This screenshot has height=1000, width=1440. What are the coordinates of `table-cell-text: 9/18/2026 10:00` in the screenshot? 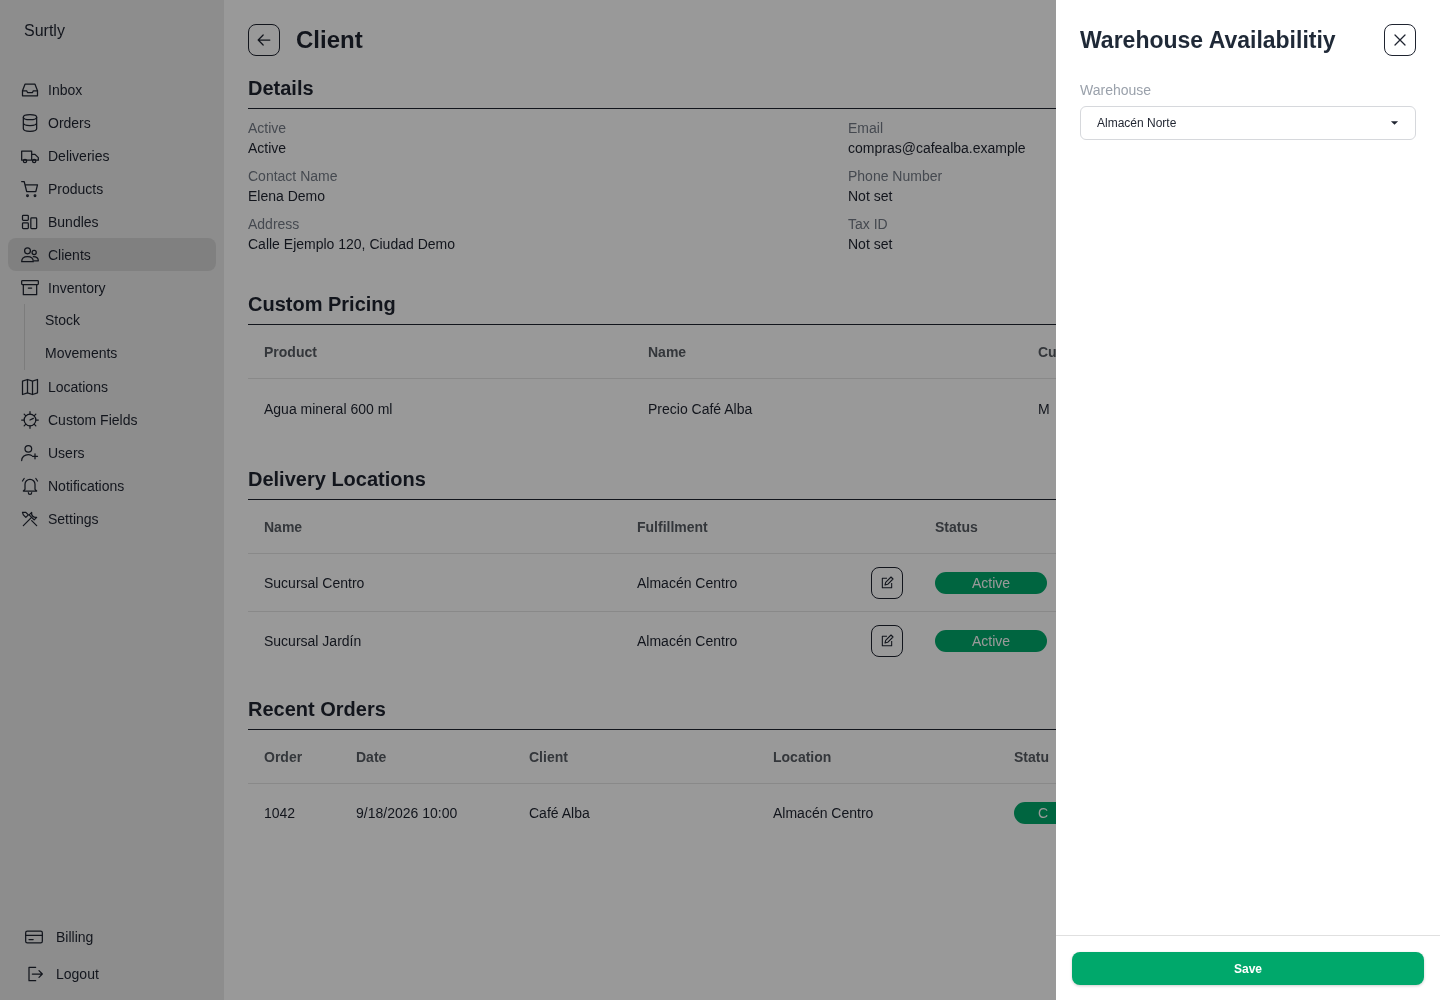 It's located at (407, 812).